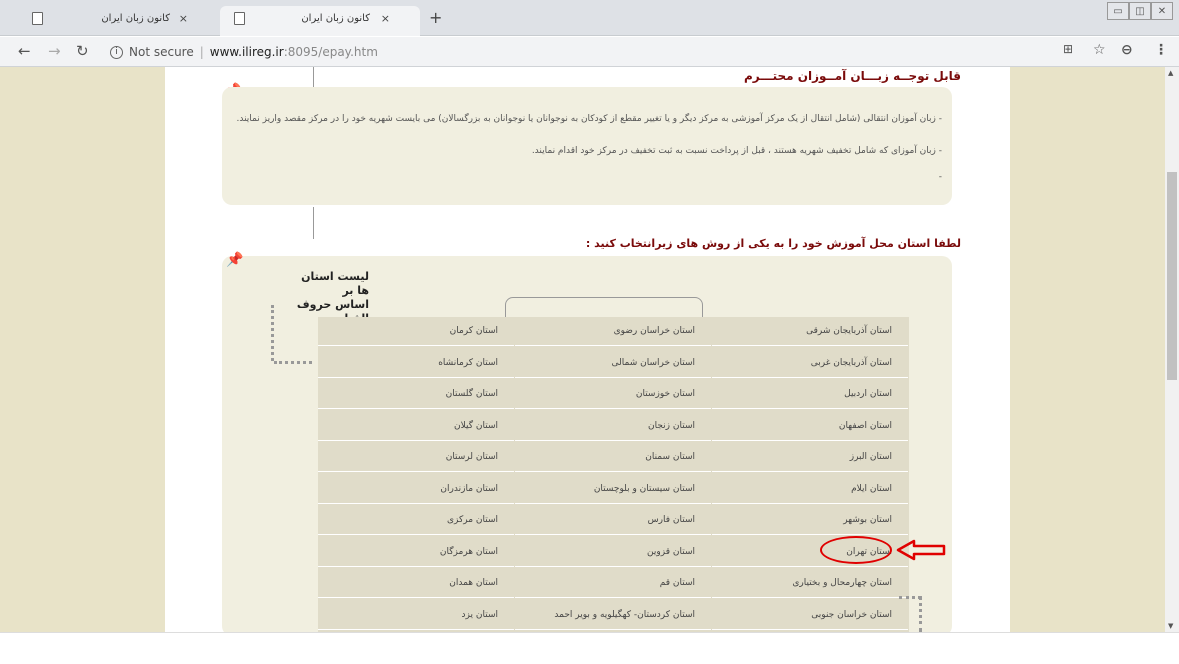 The image size is (1179, 664). What do you see at coordinates (416, 489) in the screenshot?
I see `province-link: استان مازندران` at bounding box center [416, 489].